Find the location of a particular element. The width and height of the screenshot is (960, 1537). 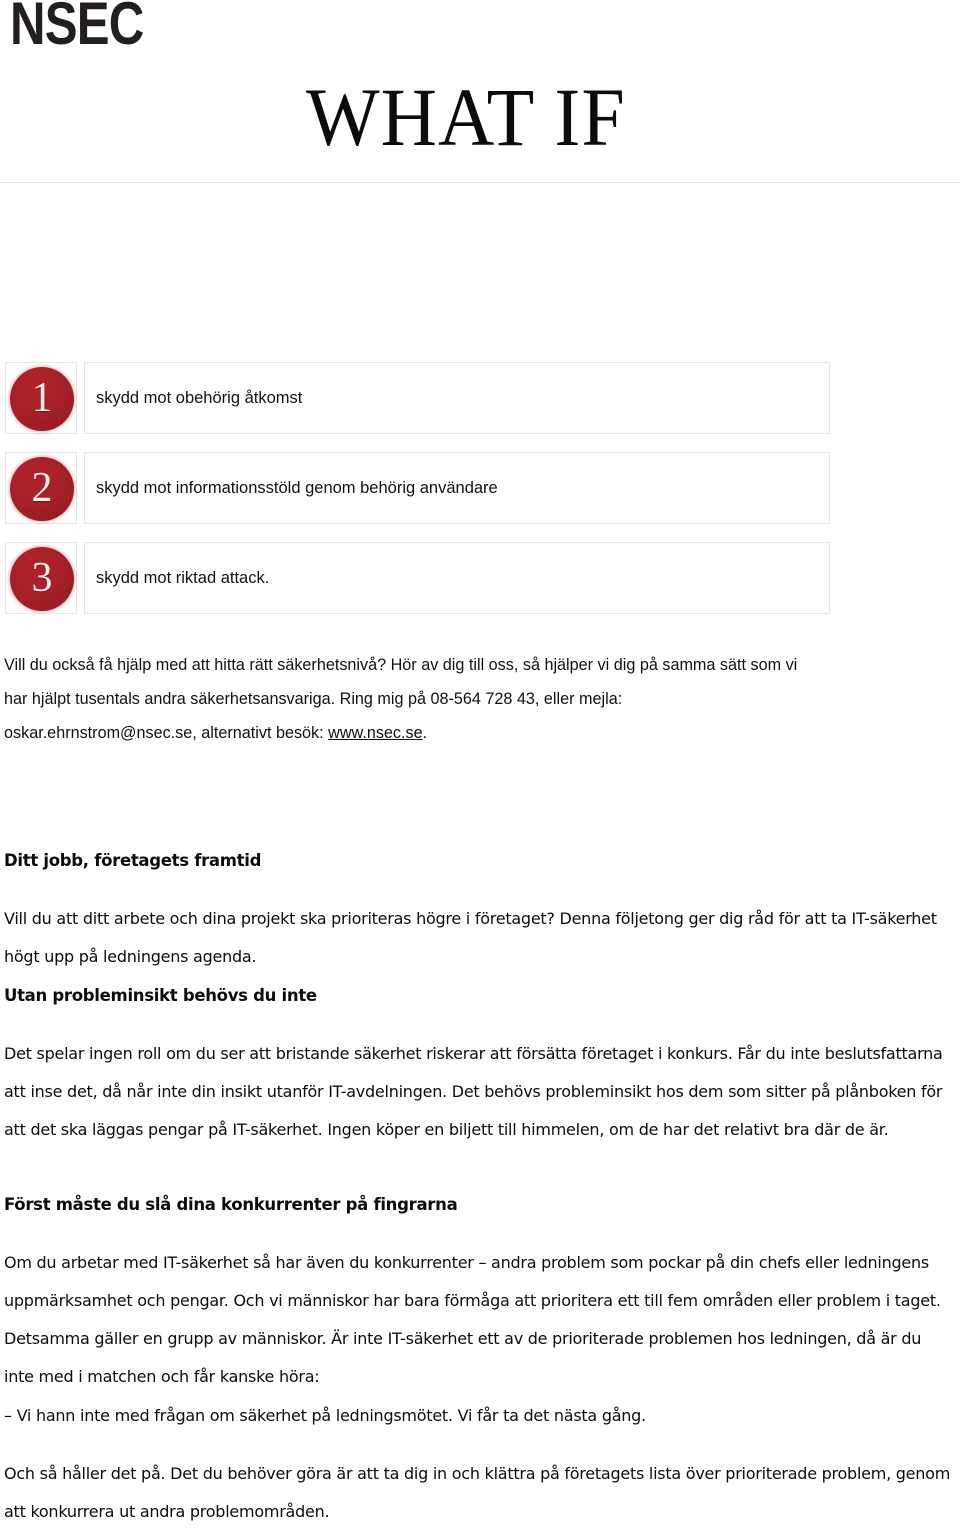

list-item: 1 skydd mot obehörig åtkomst is located at coordinates (480, 398).